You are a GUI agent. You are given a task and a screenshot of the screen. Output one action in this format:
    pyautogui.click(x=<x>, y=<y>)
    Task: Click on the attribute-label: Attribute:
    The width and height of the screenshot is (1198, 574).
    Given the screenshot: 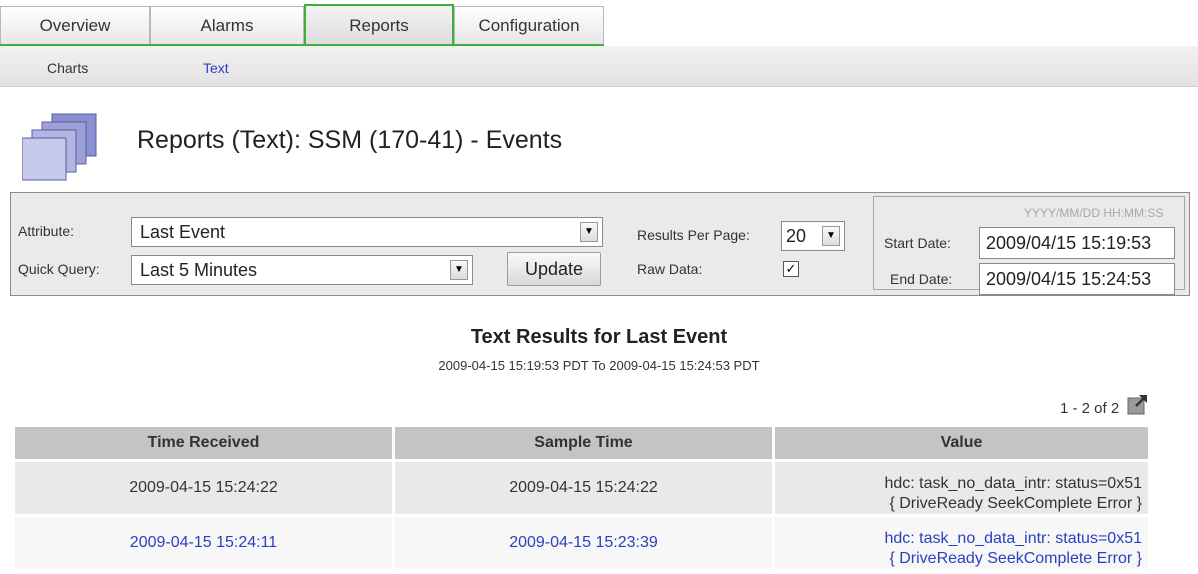 What is the action you would take?
    pyautogui.click(x=46, y=231)
    